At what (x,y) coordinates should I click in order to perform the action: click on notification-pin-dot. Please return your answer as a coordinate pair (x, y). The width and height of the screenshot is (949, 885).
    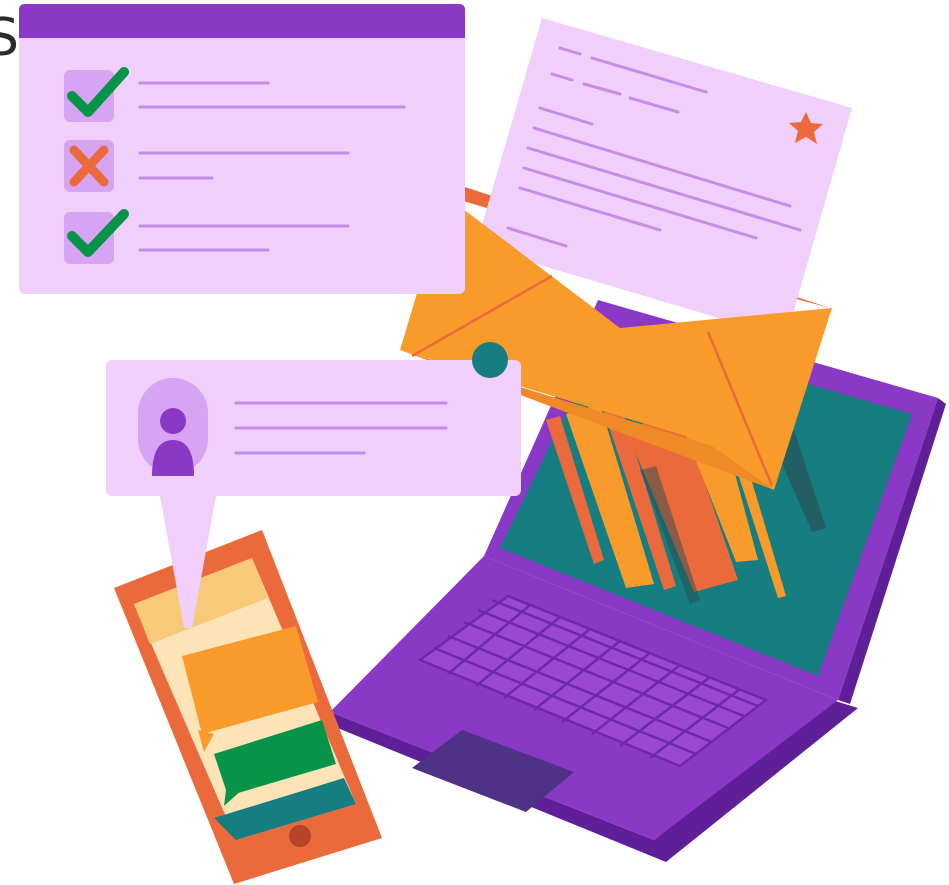
    Looking at the image, I should click on (490, 360).